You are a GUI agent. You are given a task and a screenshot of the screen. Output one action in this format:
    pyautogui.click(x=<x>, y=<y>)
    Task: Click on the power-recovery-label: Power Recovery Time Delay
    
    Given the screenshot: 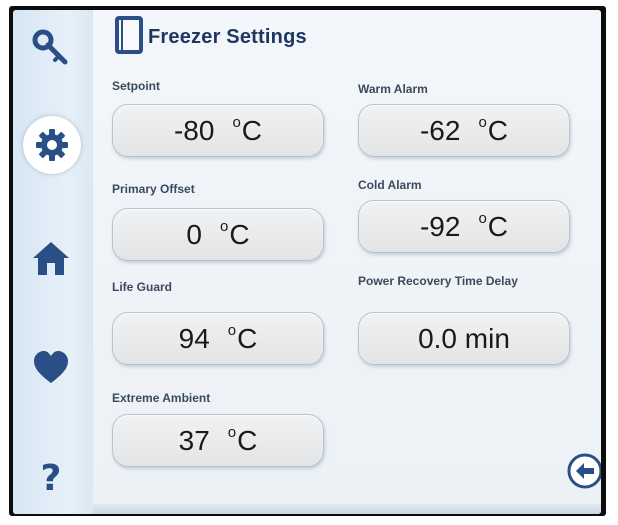 What is the action you would take?
    pyautogui.click(x=438, y=281)
    